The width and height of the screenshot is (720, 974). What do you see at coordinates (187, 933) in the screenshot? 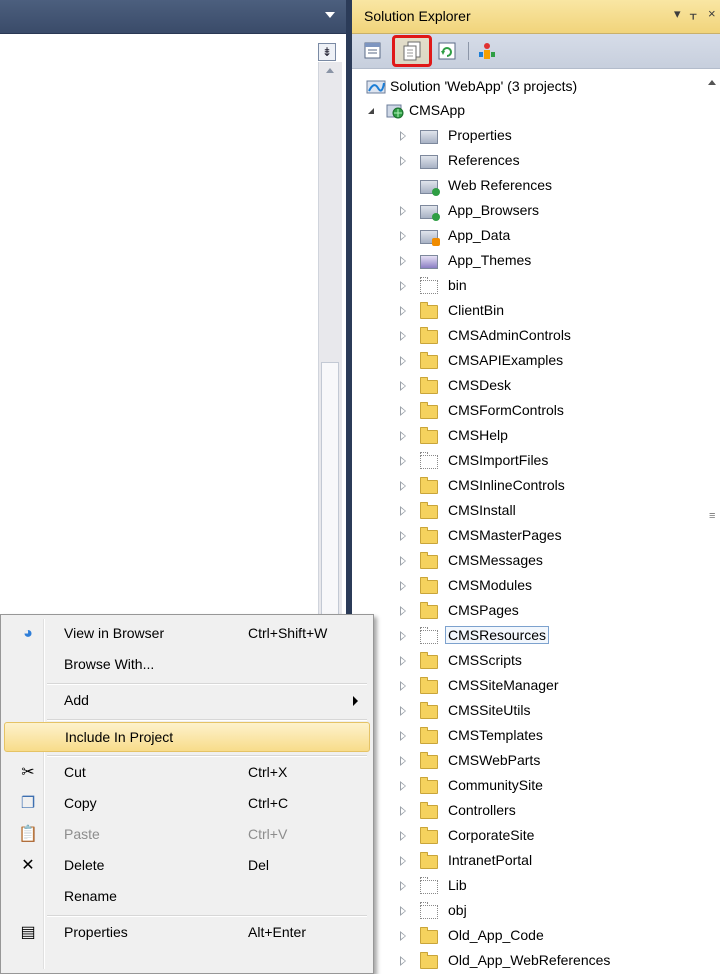
I see `menu-item-properties: ▤ Properties Alt+Enter` at bounding box center [187, 933].